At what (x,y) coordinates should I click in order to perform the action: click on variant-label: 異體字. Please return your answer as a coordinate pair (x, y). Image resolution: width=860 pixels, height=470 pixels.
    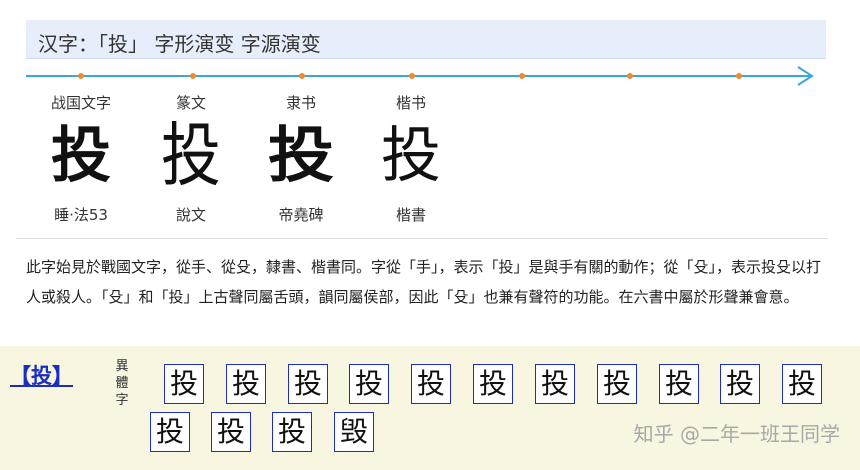
    Looking at the image, I should click on (122, 383).